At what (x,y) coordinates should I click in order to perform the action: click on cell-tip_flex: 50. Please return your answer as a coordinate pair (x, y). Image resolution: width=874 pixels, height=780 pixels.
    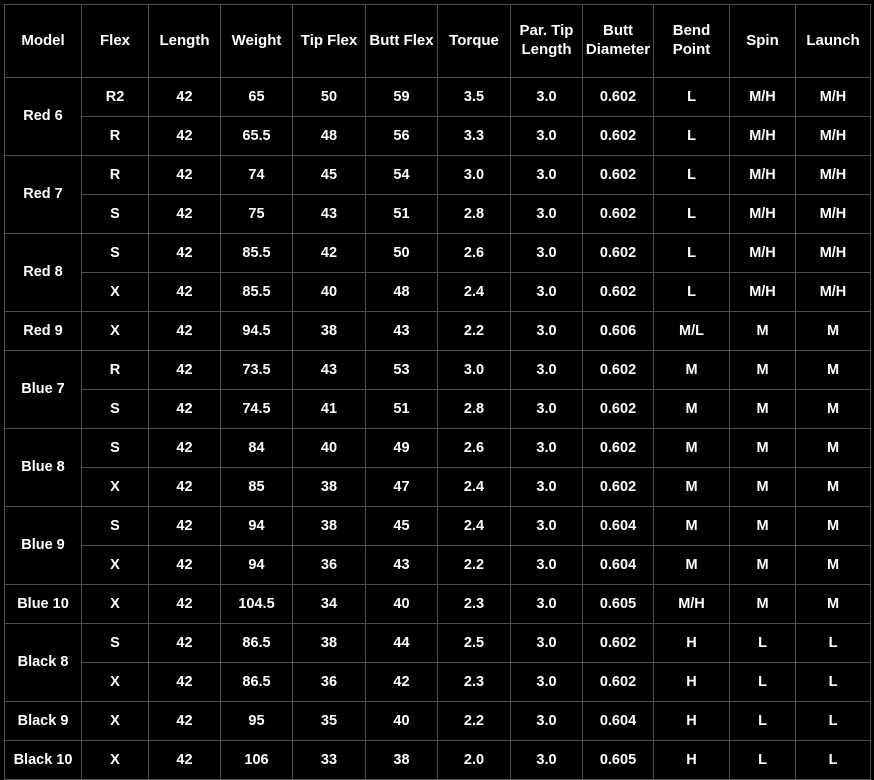
    Looking at the image, I should click on (329, 97).